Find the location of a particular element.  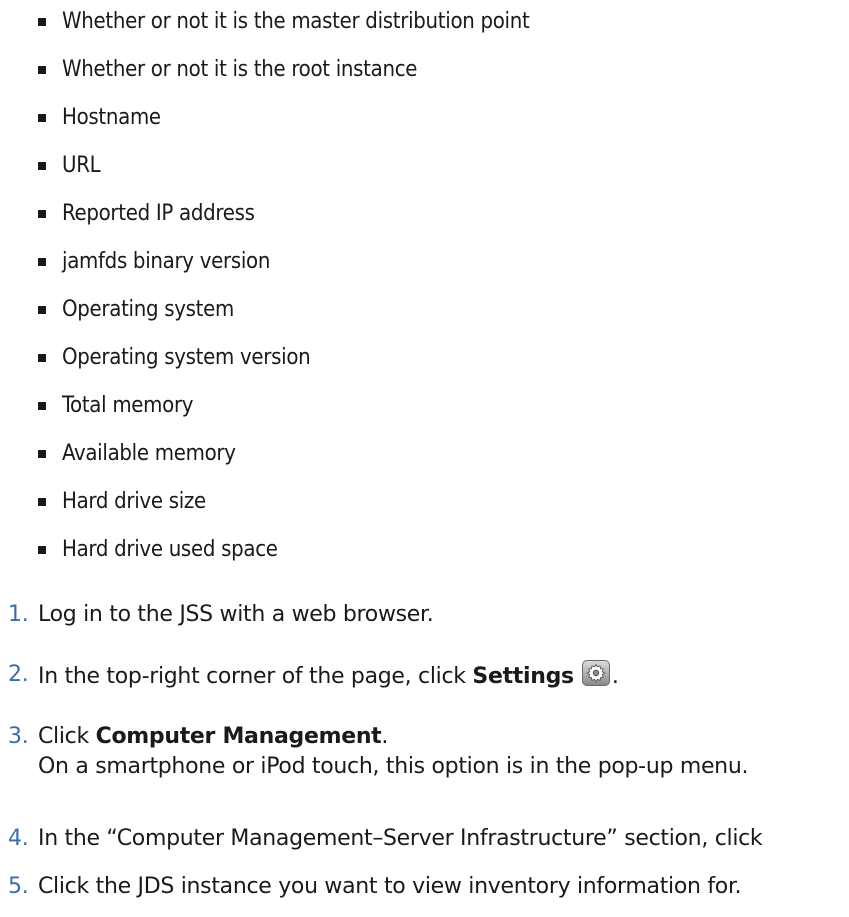

computer-management-label: Computer Management is located at coordinates (238, 736).